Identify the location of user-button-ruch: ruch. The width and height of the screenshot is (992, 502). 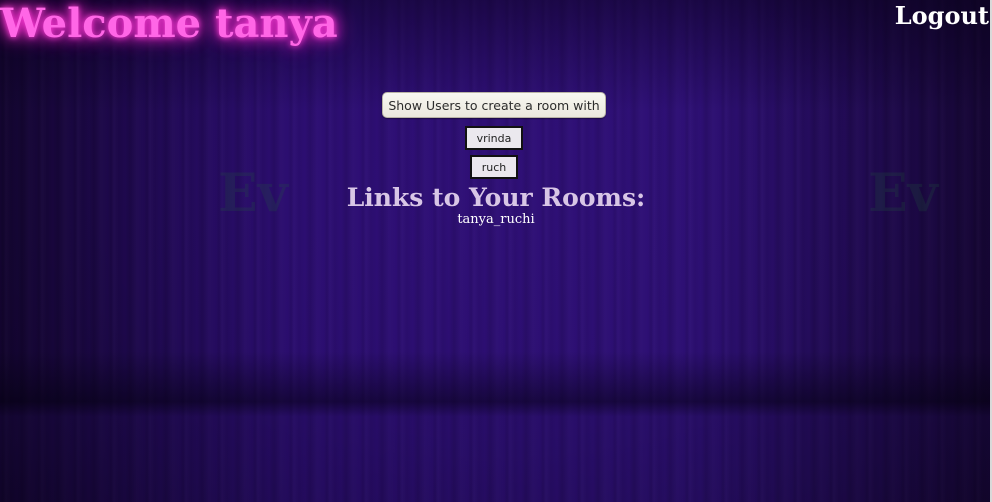
(494, 167).